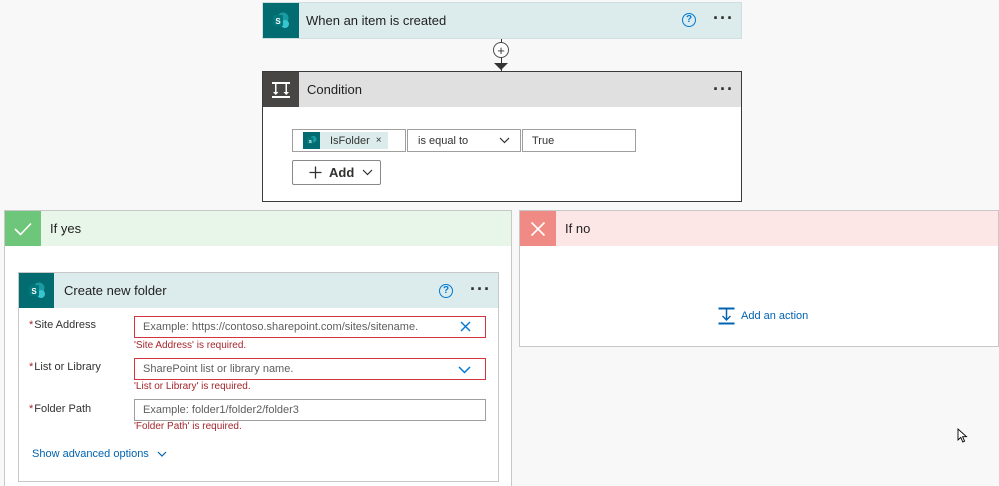 This screenshot has width=999, height=486. What do you see at coordinates (538, 228) in the screenshot?
I see `close-icon` at bounding box center [538, 228].